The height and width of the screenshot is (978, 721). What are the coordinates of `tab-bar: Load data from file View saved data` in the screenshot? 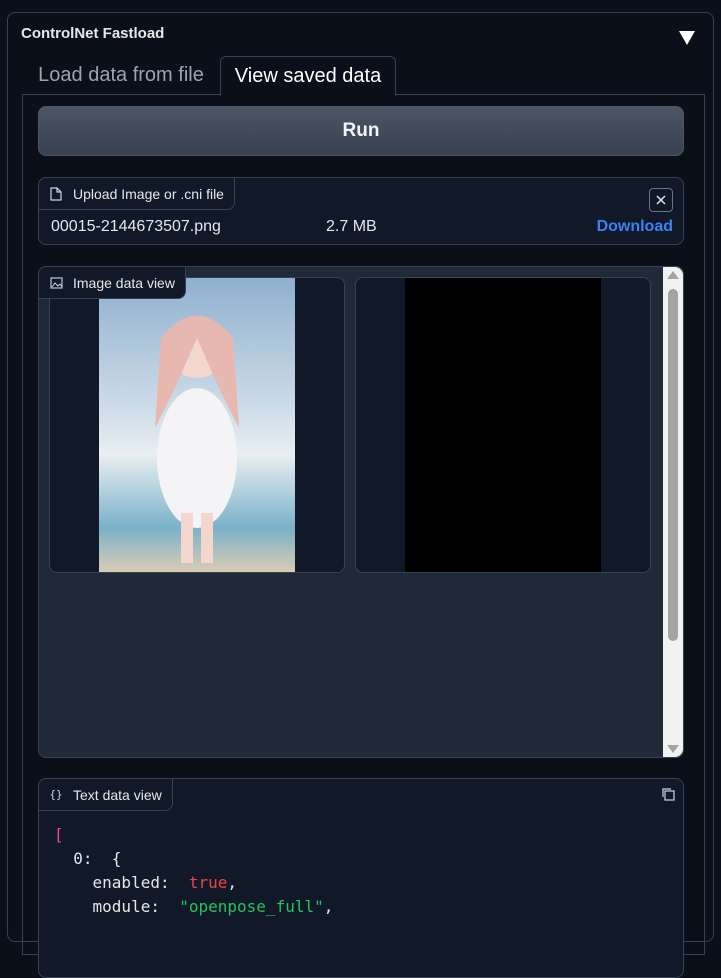 It's located at (363, 76).